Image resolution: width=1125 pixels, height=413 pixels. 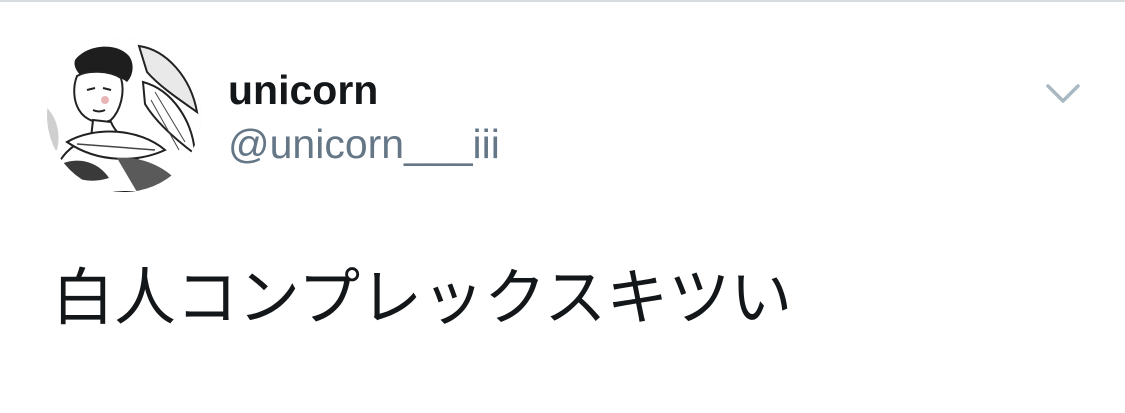 What do you see at coordinates (422, 297) in the screenshot?
I see `tweet-text: 白人コンプレックスキツい` at bounding box center [422, 297].